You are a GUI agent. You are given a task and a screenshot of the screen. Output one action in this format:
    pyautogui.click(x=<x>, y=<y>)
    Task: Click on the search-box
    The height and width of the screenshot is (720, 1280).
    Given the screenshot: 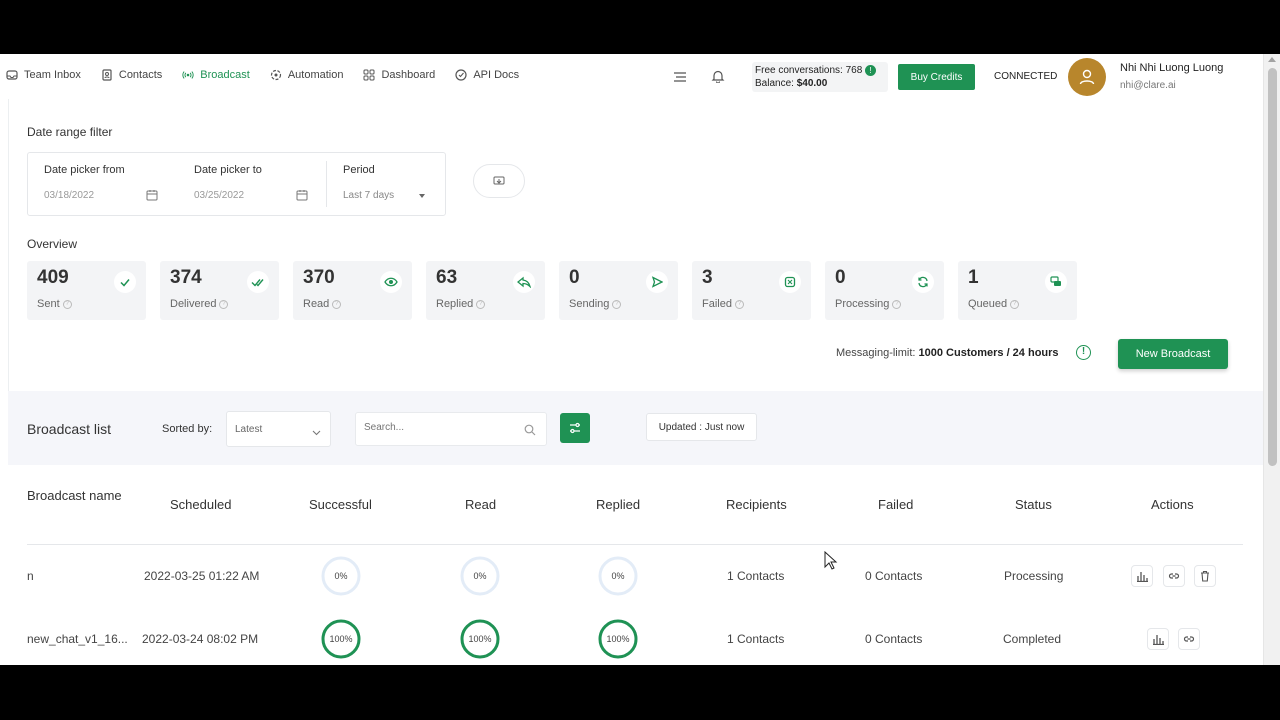 What is the action you would take?
    pyautogui.click(x=451, y=429)
    